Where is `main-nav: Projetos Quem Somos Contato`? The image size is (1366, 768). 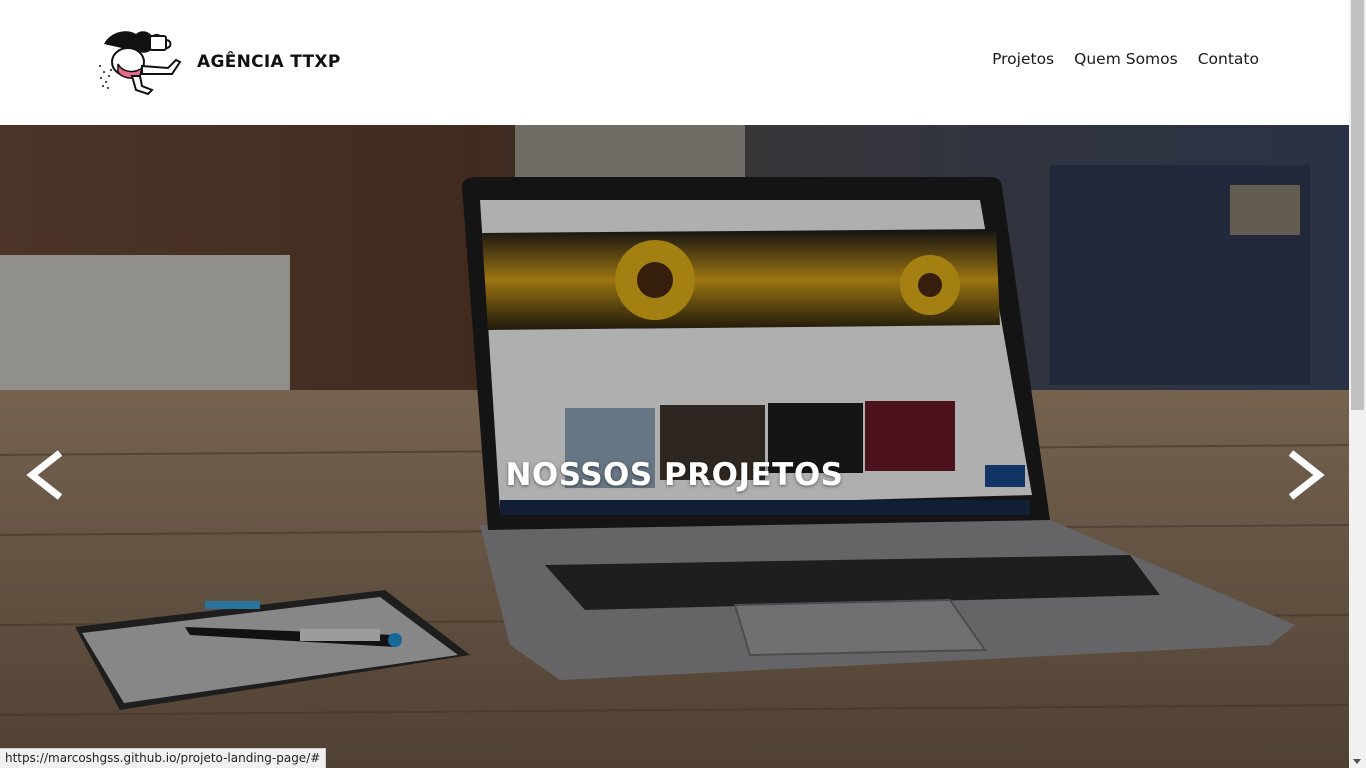 main-nav: Projetos Quem Somos Contato is located at coordinates (1125, 59).